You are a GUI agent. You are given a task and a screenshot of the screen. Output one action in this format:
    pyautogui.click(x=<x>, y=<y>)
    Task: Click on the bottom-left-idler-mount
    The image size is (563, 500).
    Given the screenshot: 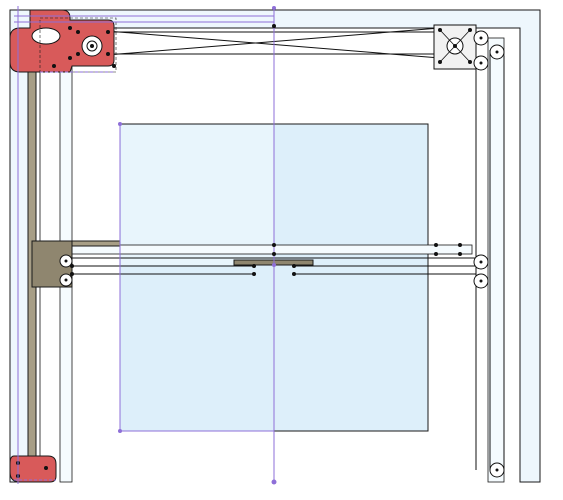 What is the action you would take?
    pyautogui.click(x=33, y=469)
    